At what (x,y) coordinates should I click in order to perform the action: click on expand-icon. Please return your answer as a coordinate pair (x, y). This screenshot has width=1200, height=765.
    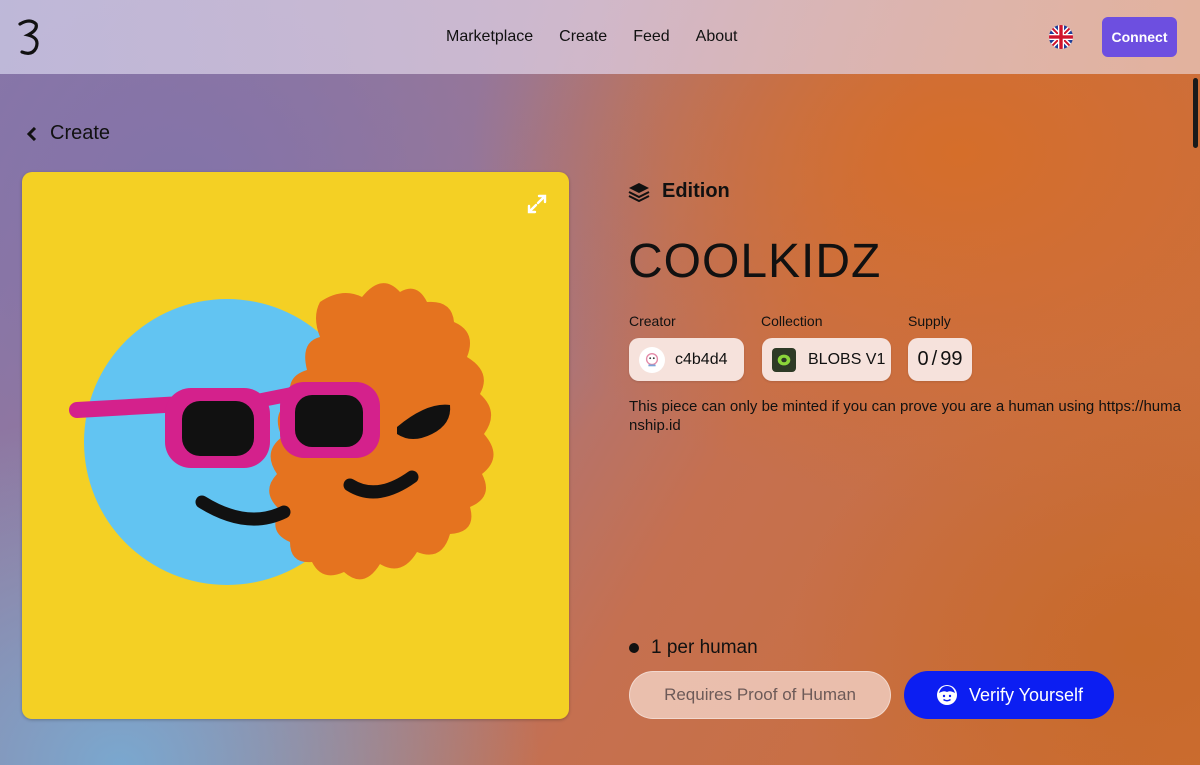
    Looking at the image, I should click on (537, 204).